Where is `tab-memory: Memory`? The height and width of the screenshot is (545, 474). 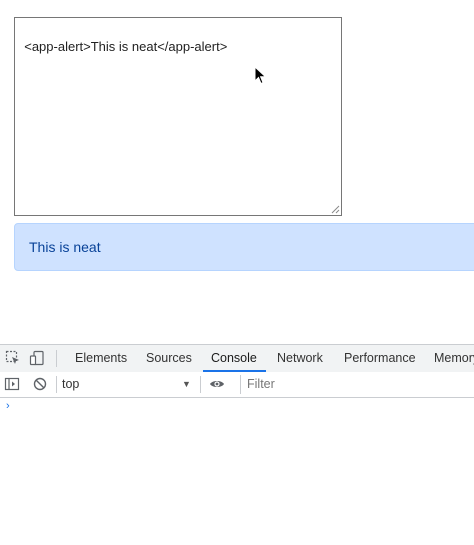 tab-memory: Memory is located at coordinates (454, 358).